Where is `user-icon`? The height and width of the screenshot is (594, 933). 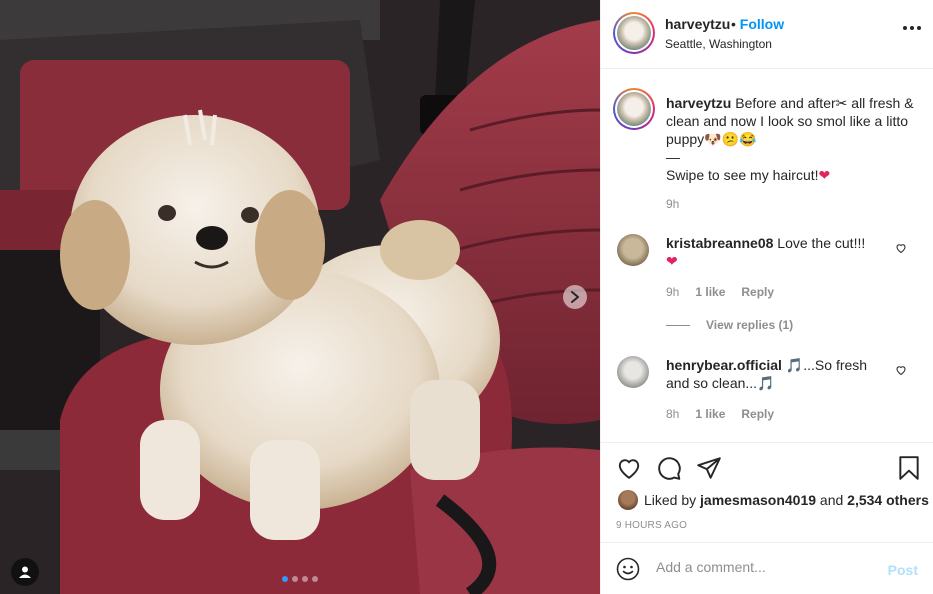
user-icon is located at coordinates (25, 572).